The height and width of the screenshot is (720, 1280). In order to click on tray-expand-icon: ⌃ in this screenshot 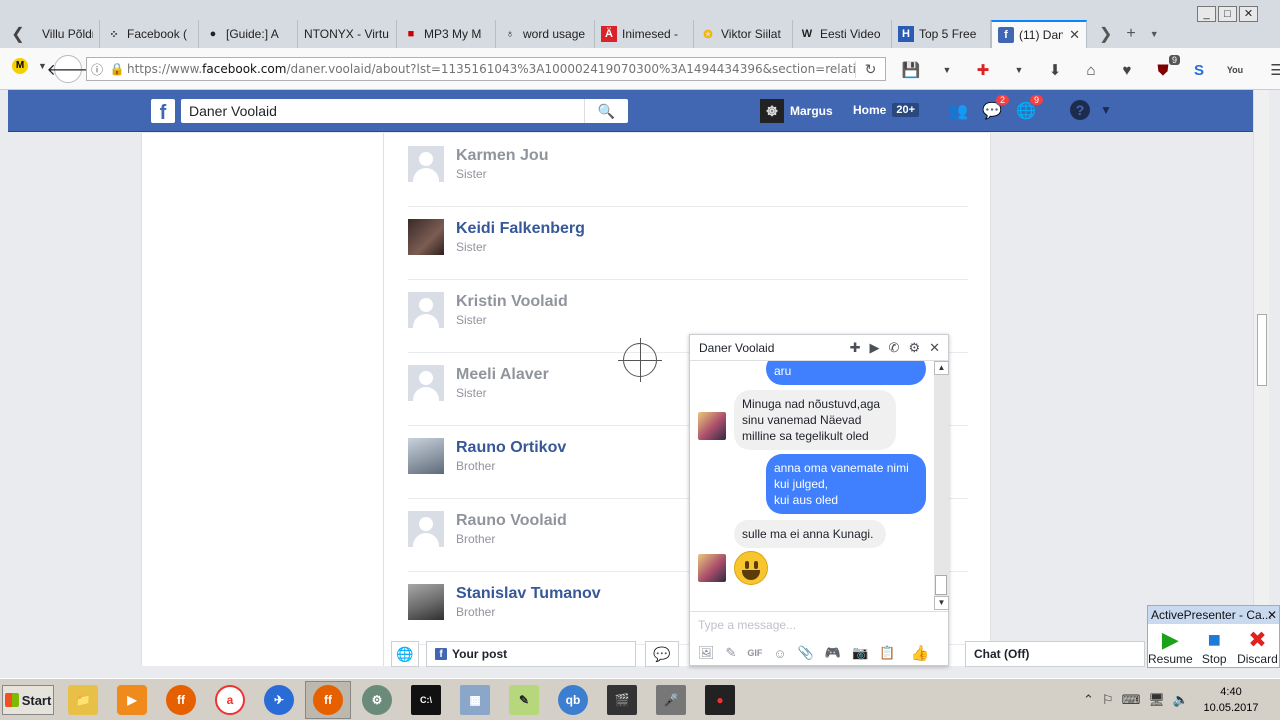, I will do `click(1088, 700)`.